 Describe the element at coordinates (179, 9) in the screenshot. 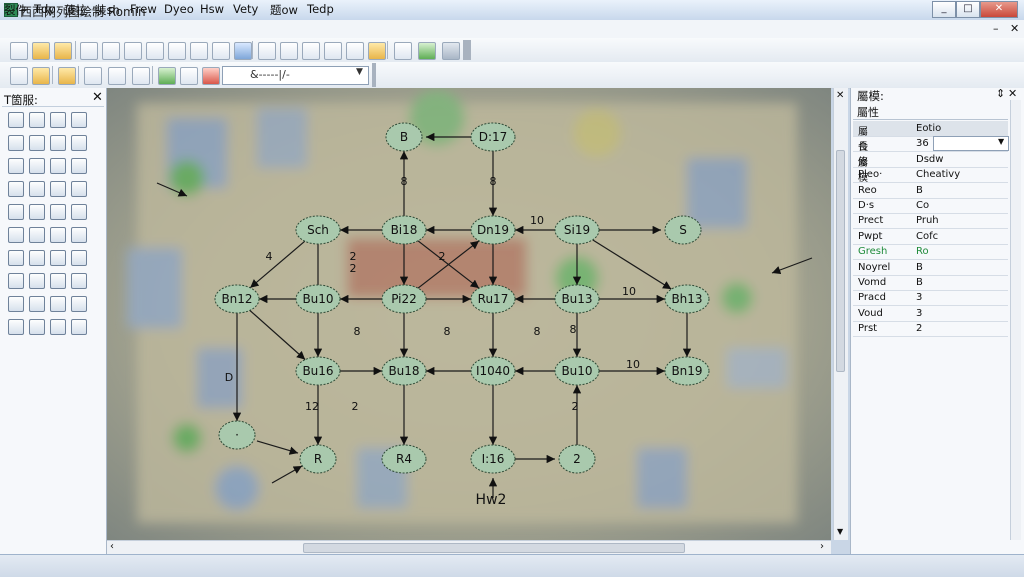

I see `menu-dyeo: Dyeo` at that location.